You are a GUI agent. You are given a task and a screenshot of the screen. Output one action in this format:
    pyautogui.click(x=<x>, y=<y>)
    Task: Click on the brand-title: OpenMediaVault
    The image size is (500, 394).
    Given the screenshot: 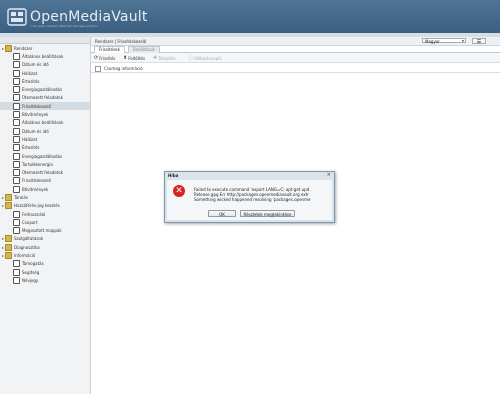 What is the action you would take?
    pyautogui.click(x=89, y=17)
    